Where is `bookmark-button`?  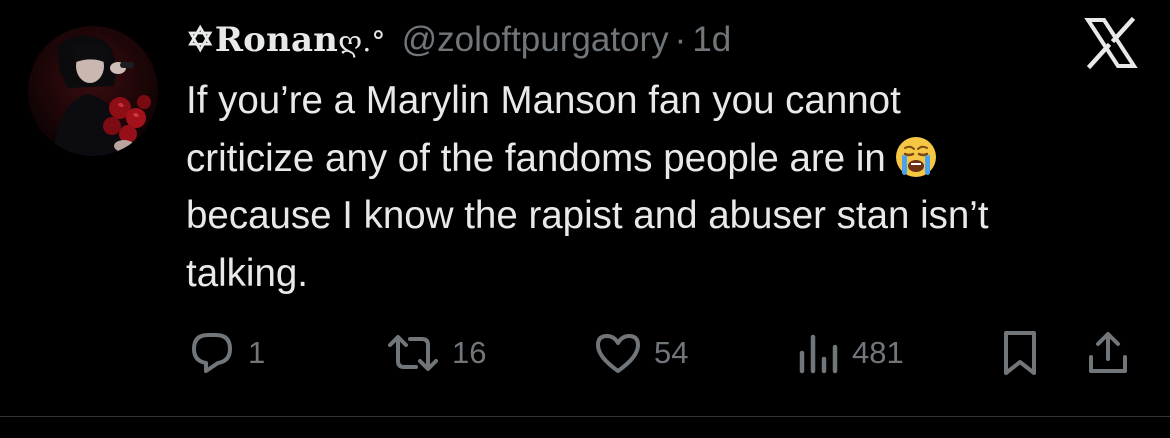
bookmark-button is located at coordinates (1020, 353).